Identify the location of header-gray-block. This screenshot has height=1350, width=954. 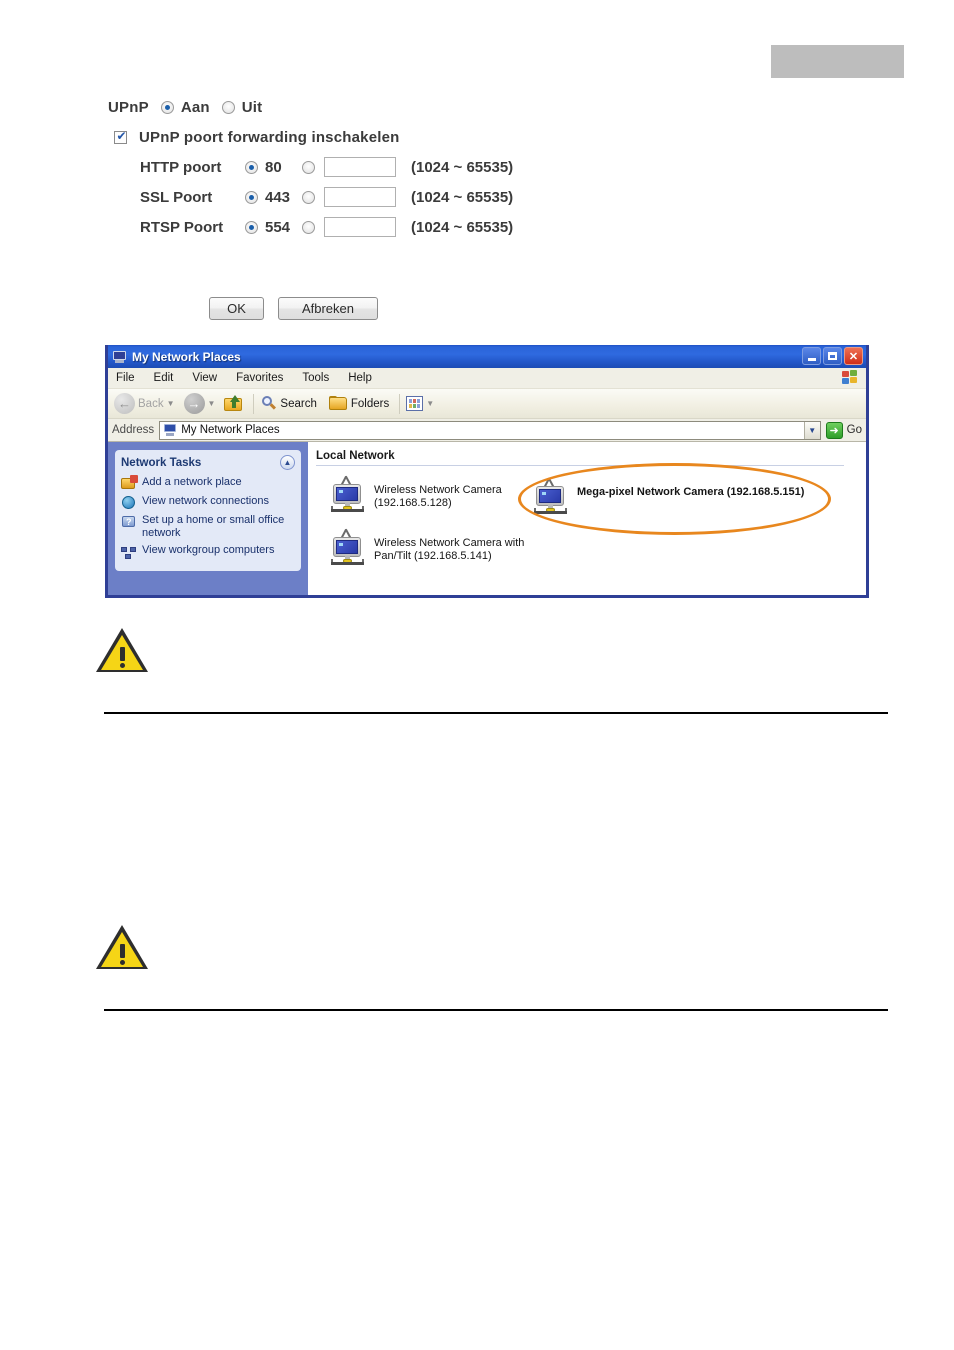
(837, 61).